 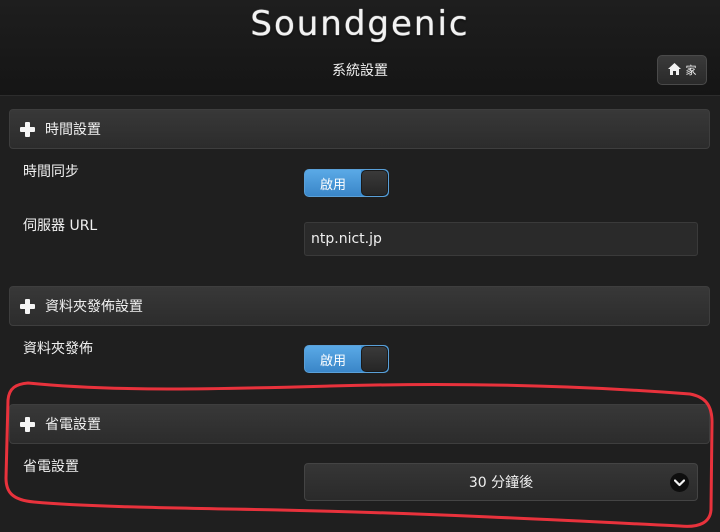 What do you see at coordinates (360, 24) in the screenshot?
I see `soundgenic-logo: Soundgenic` at bounding box center [360, 24].